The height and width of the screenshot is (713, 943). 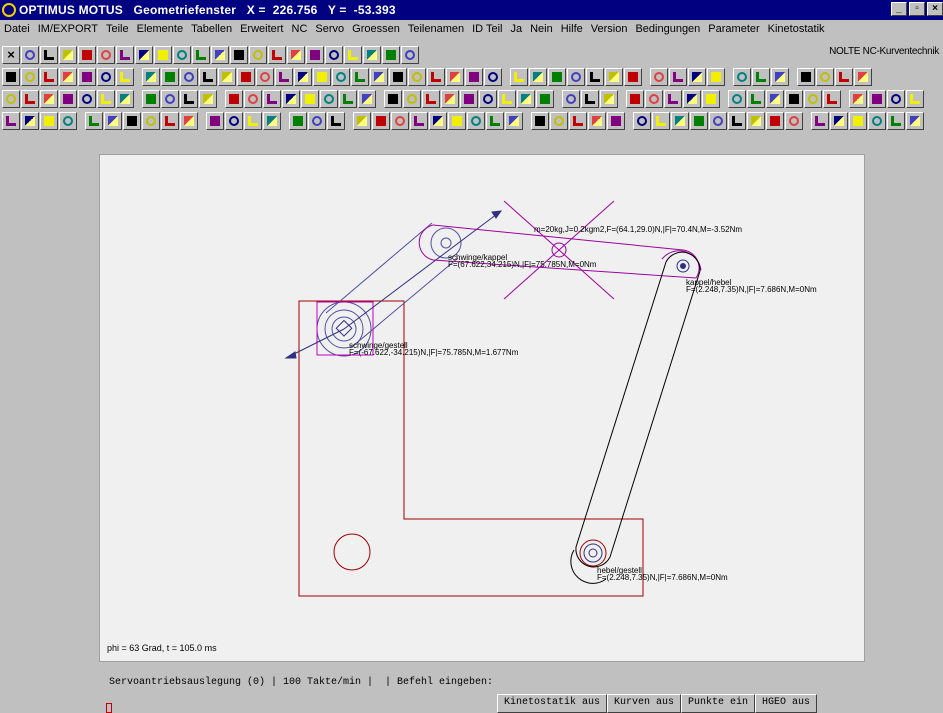 I want to click on menu-id-teil: ID Teil, so click(x=487, y=29).